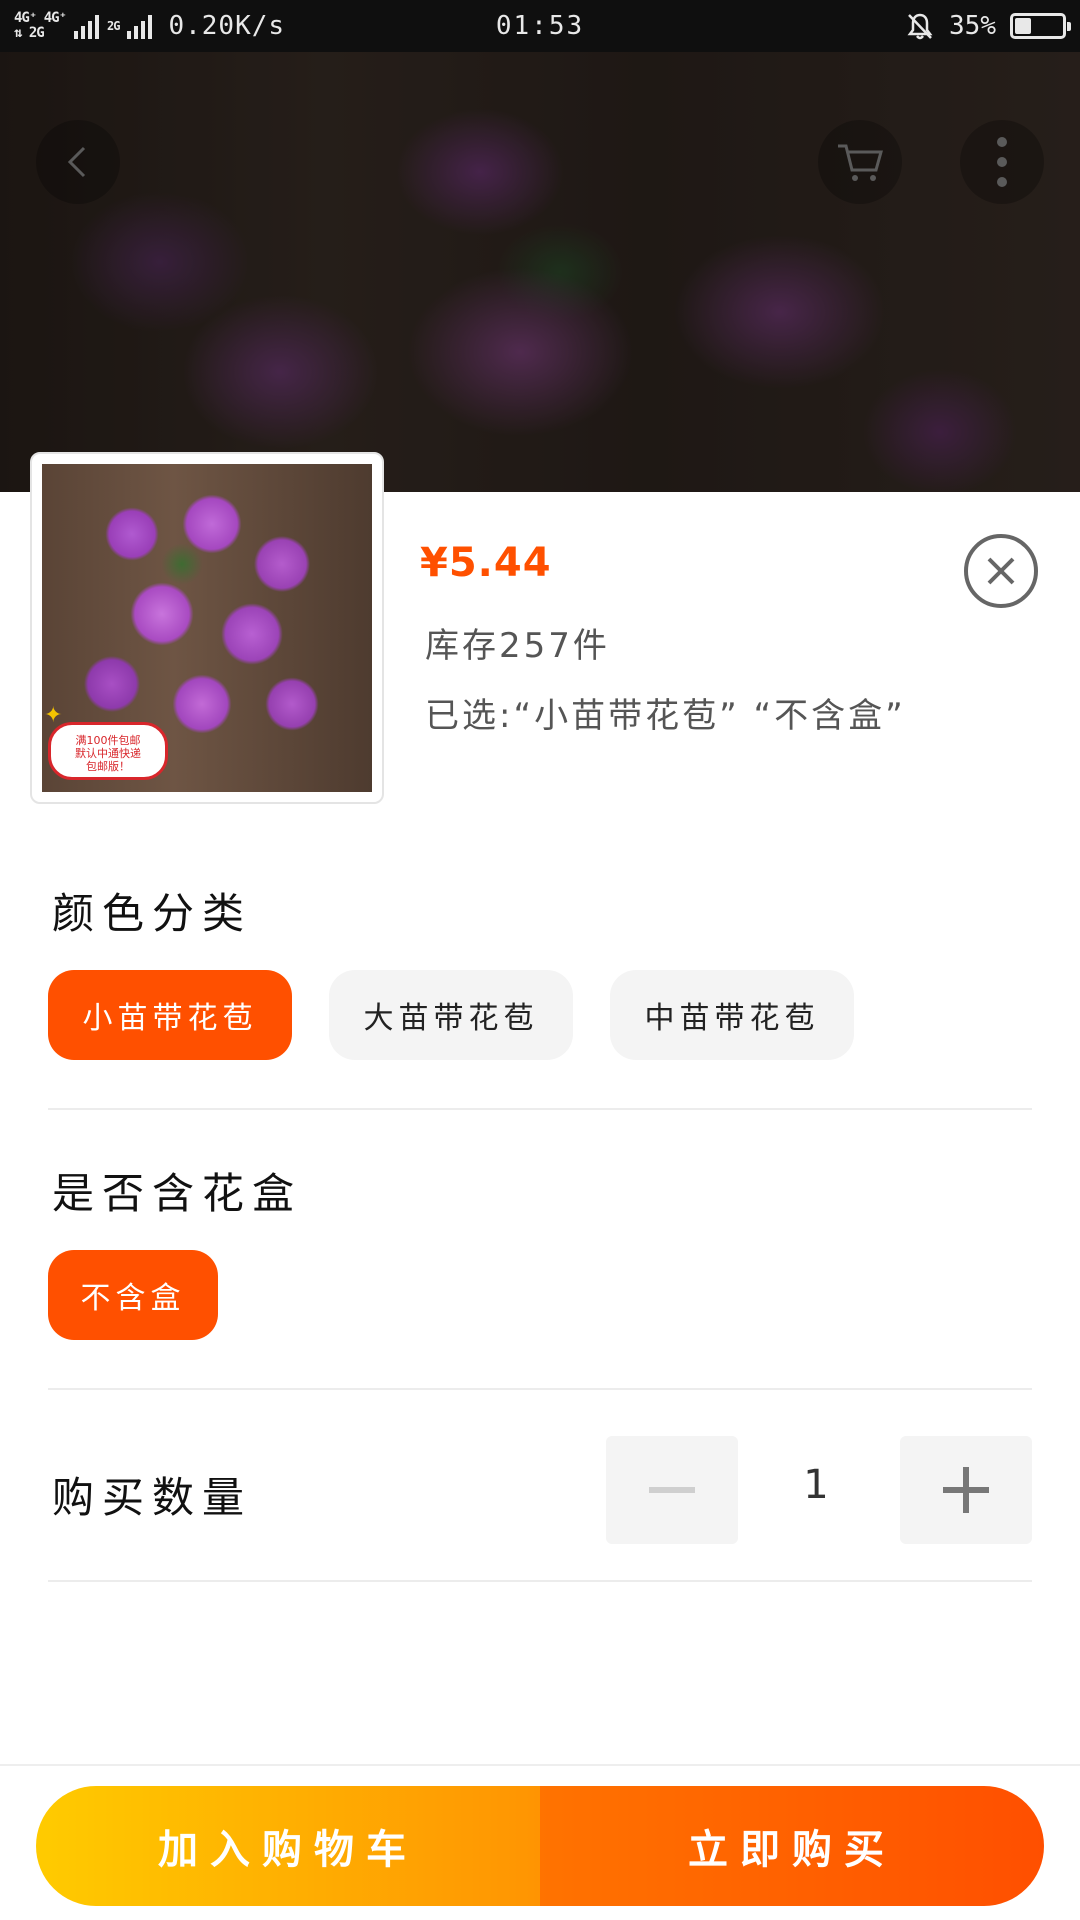  I want to click on promo-badge: 满100件包邮 默认中通快递 包邮版！, so click(108, 751).